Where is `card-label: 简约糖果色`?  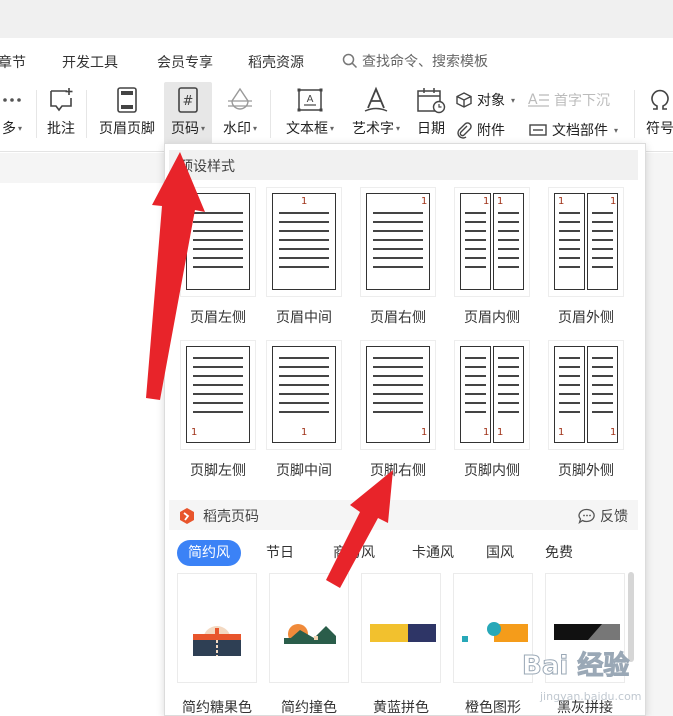
card-label: 简约糖果色 is located at coordinates (217, 708).